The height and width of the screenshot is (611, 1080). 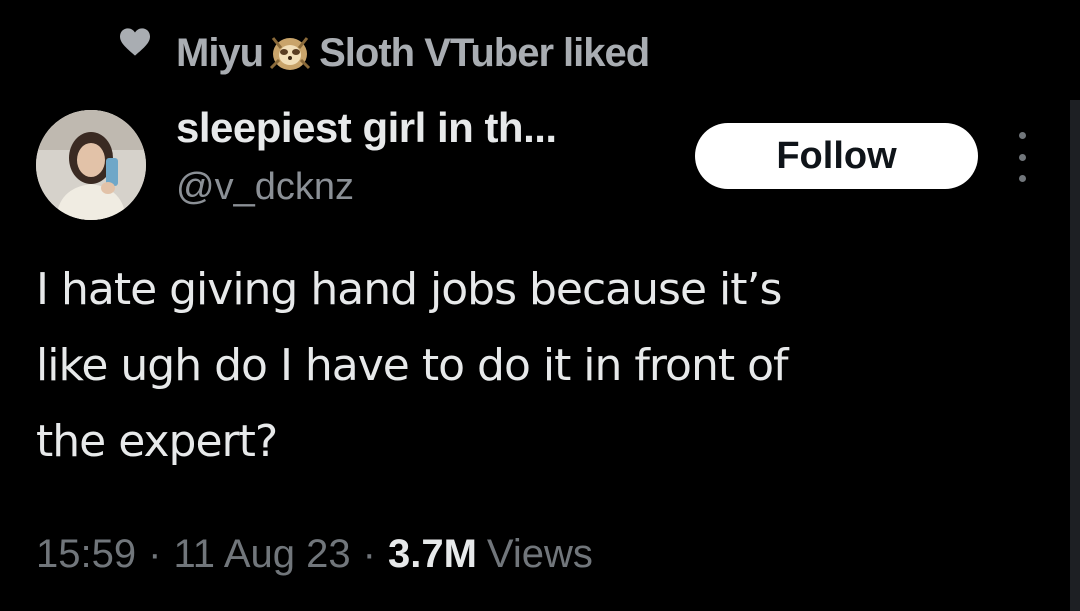 What do you see at coordinates (1022, 157) in the screenshot?
I see `more-vertical-icon` at bounding box center [1022, 157].